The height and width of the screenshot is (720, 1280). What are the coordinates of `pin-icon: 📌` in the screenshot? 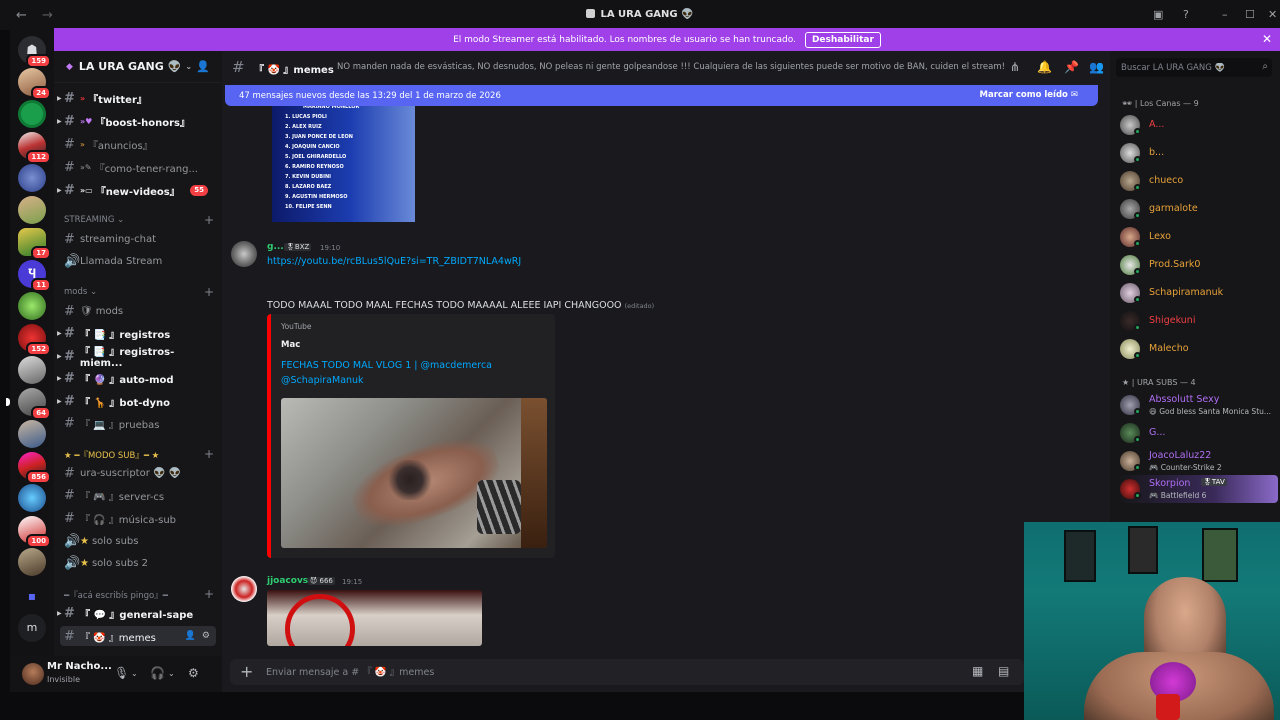 It's located at (1071, 67).